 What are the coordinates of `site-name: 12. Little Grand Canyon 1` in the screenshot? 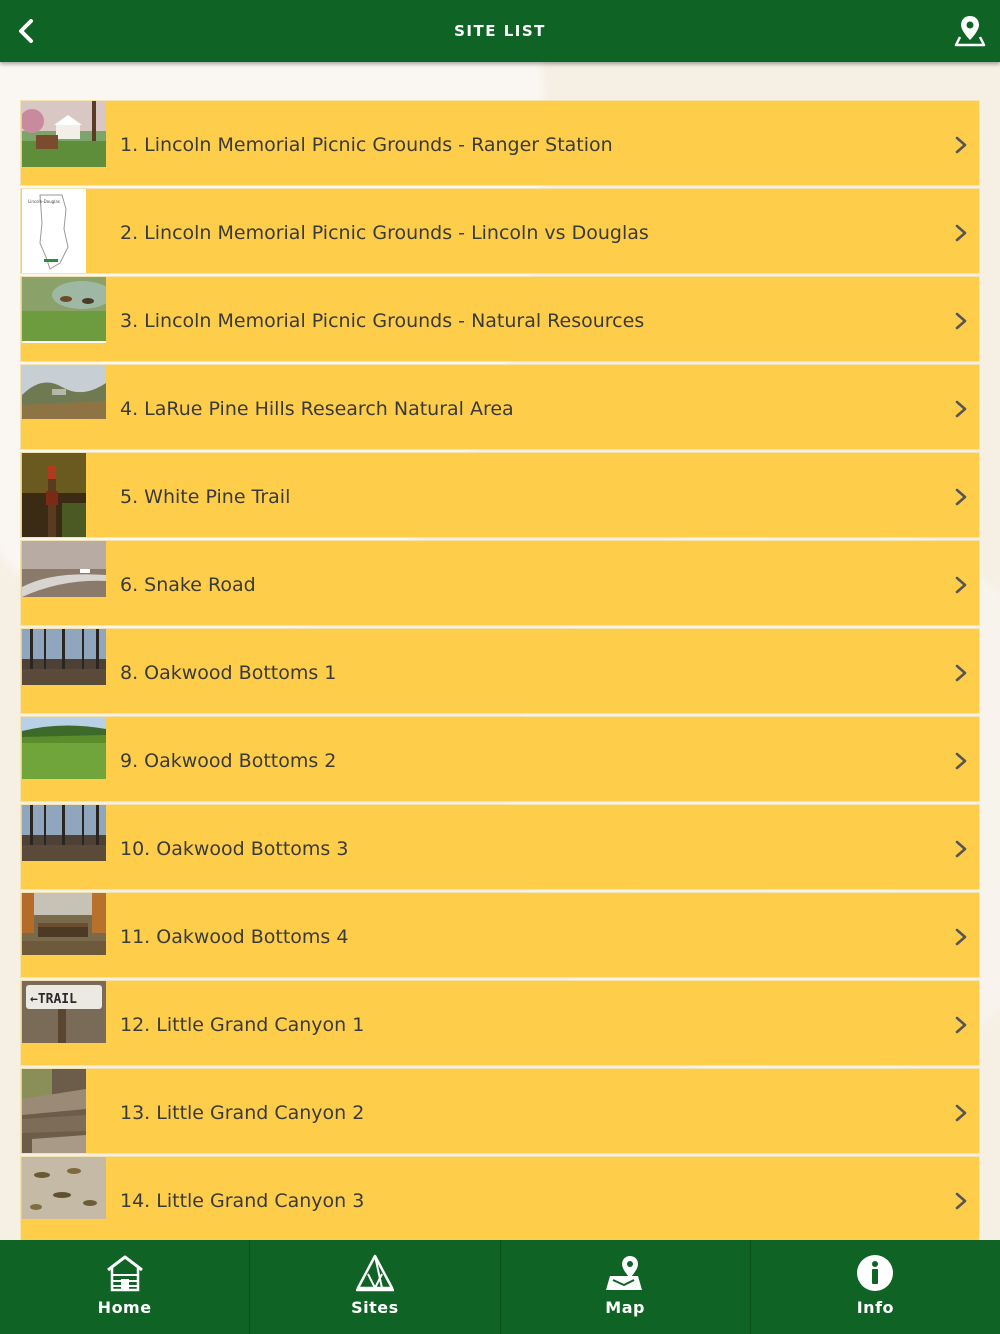 It's located at (242, 1025).